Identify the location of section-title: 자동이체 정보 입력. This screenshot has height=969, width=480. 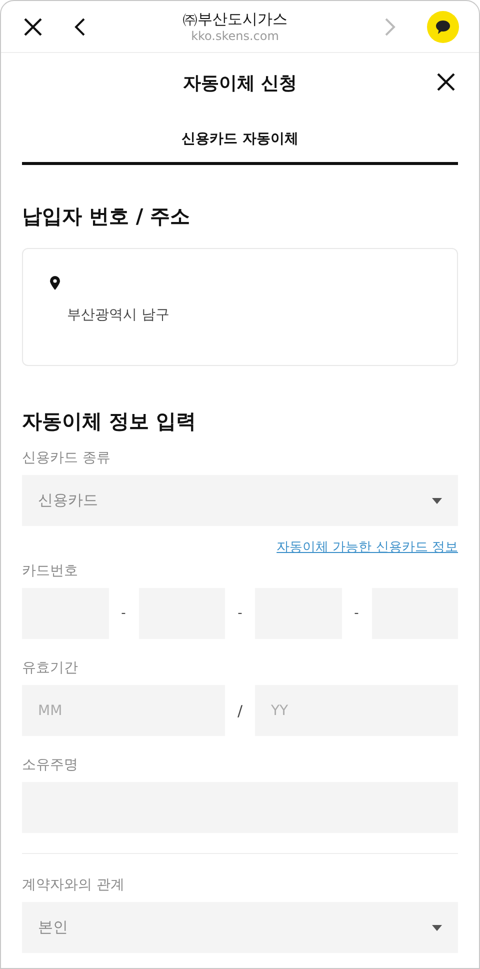
(109, 421).